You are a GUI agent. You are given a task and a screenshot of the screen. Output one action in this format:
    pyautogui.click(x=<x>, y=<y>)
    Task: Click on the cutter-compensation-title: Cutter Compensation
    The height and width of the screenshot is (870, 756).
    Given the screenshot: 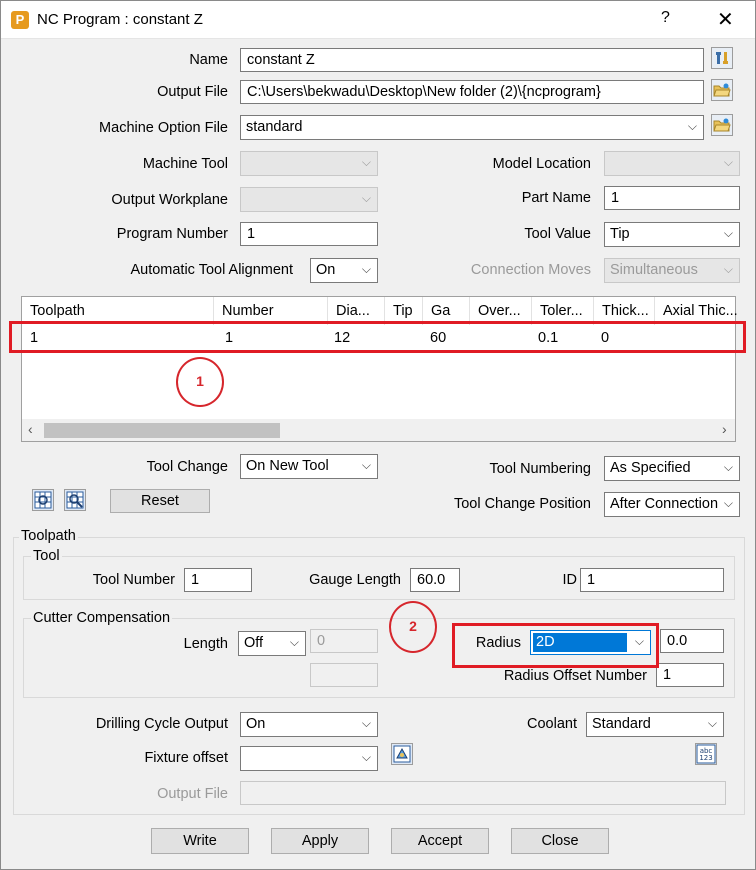 What is the action you would take?
    pyautogui.click(x=102, y=618)
    